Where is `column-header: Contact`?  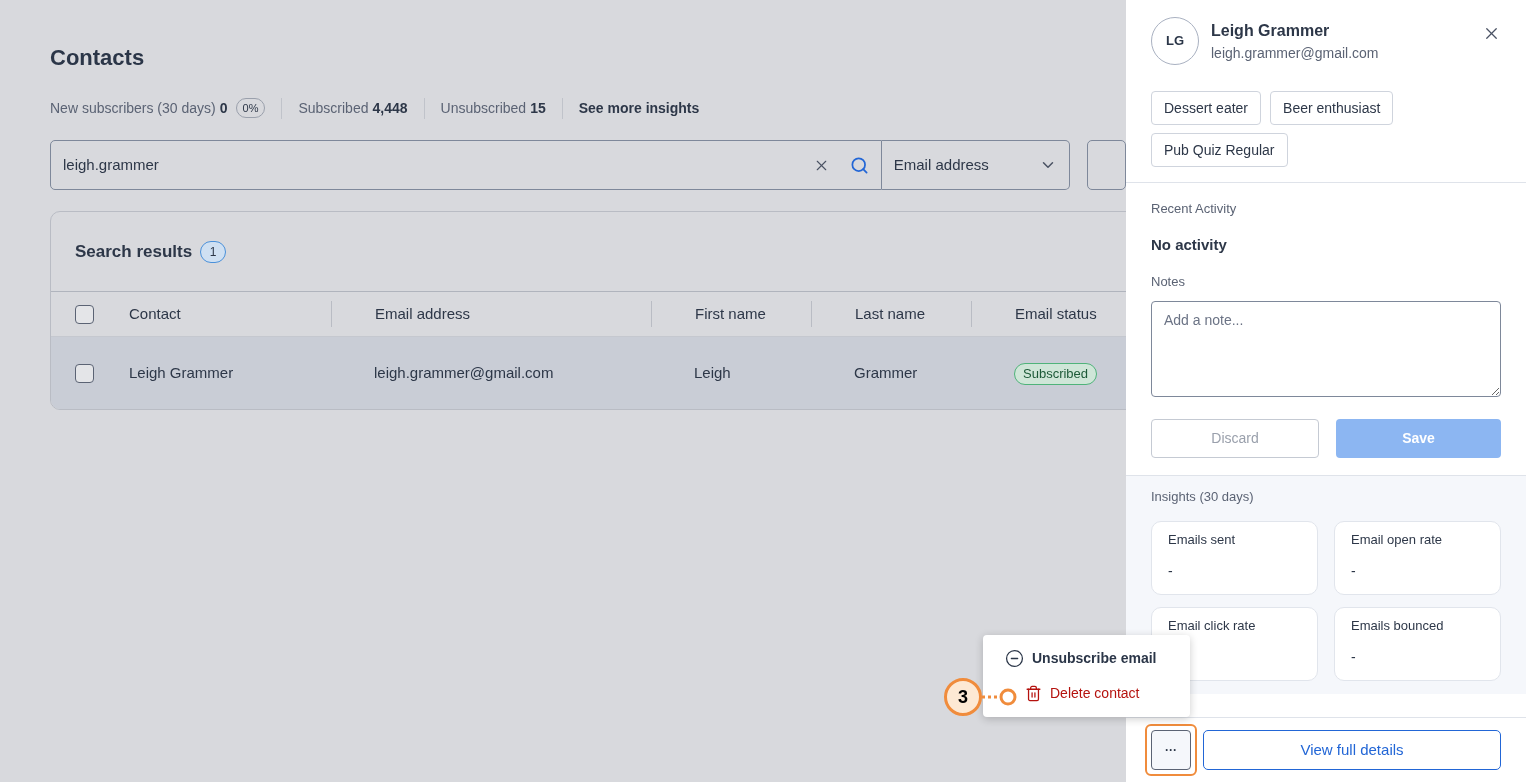 column-header: Contact is located at coordinates (155, 314).